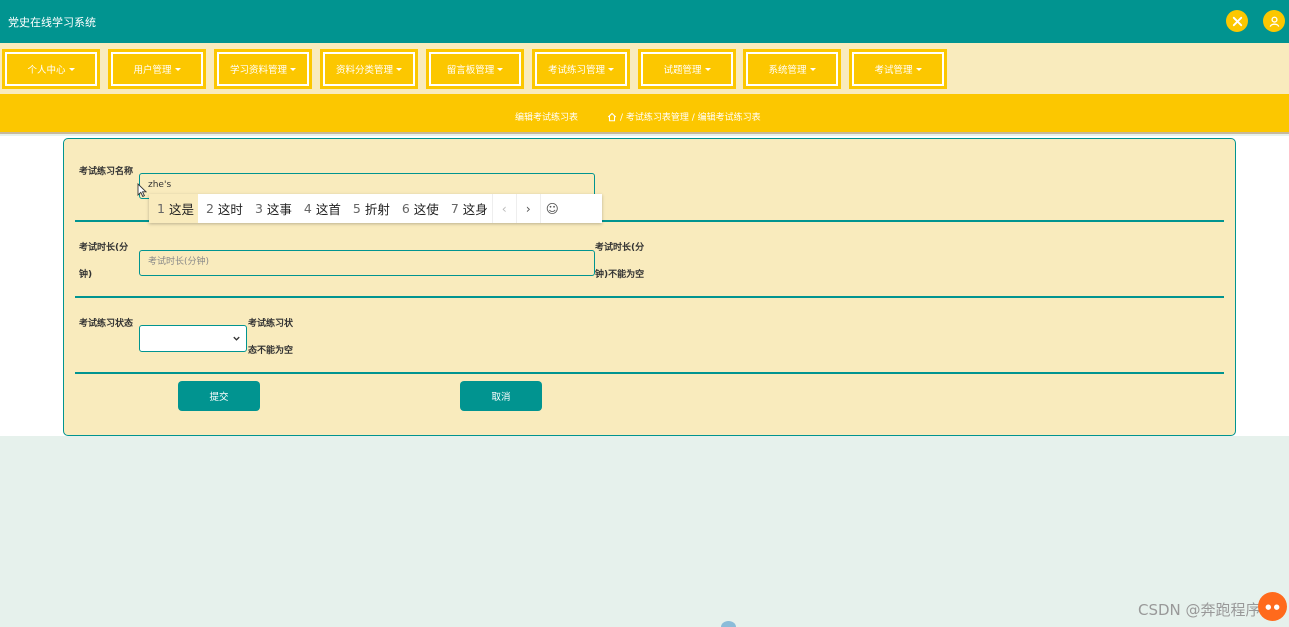  I want to click on nav-label: 个人中心, so click(46, 70).